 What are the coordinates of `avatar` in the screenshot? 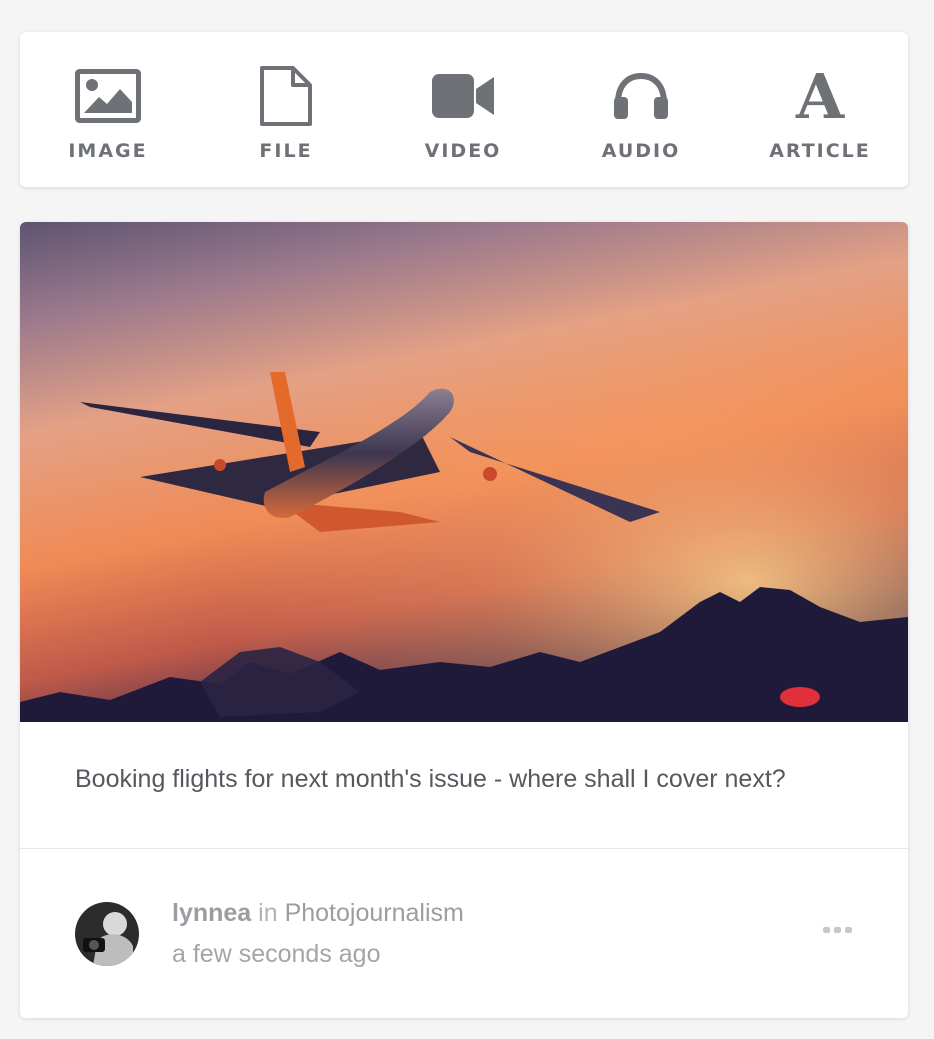 It's located at (107, 934).